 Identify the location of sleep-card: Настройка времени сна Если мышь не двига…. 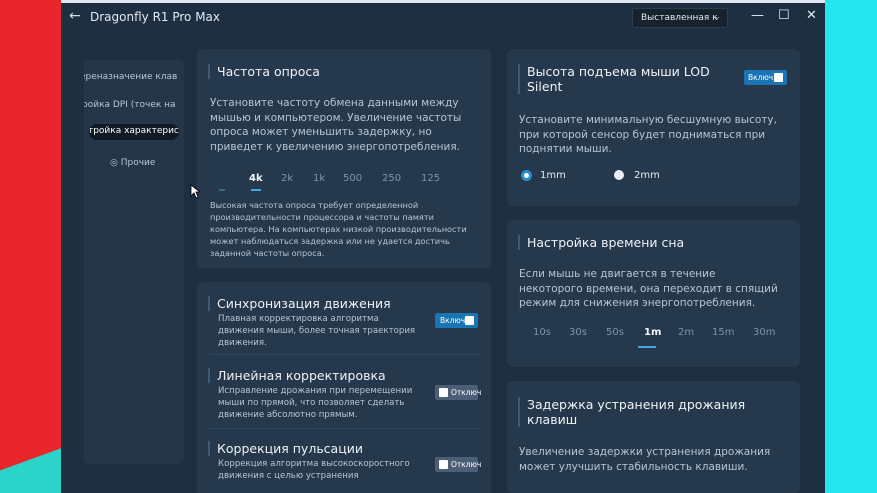
(653, 293).